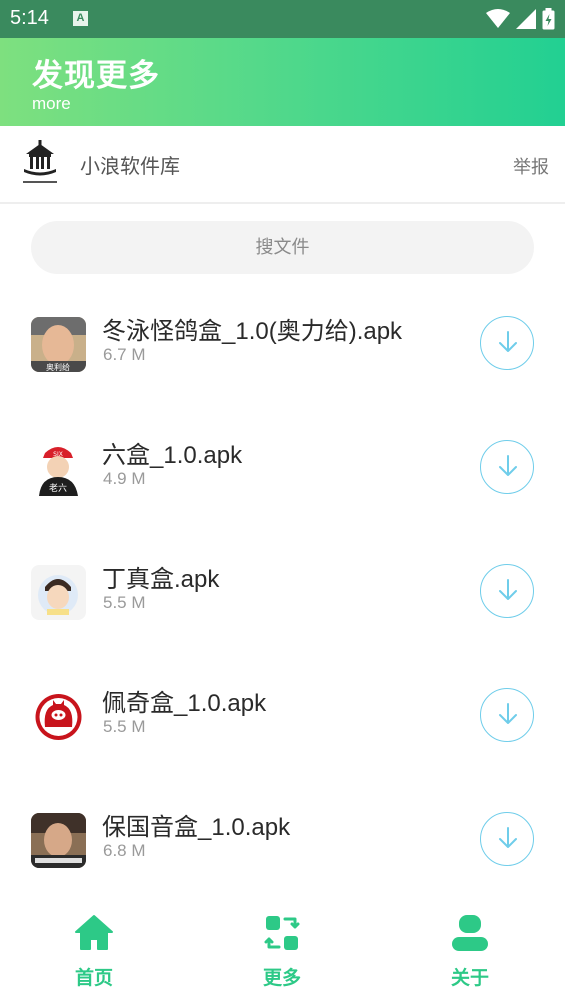 The width and height of the screenshot is (565, 1004). I want to click on app-thumbnail-icon: SIX 老六, so click(58, 468).